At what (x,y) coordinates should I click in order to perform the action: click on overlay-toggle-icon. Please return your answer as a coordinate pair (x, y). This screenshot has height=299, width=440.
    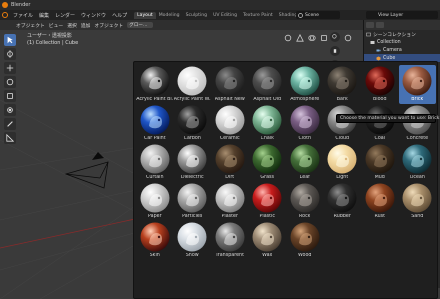
    Looking at the image, I should click on (312, 38).